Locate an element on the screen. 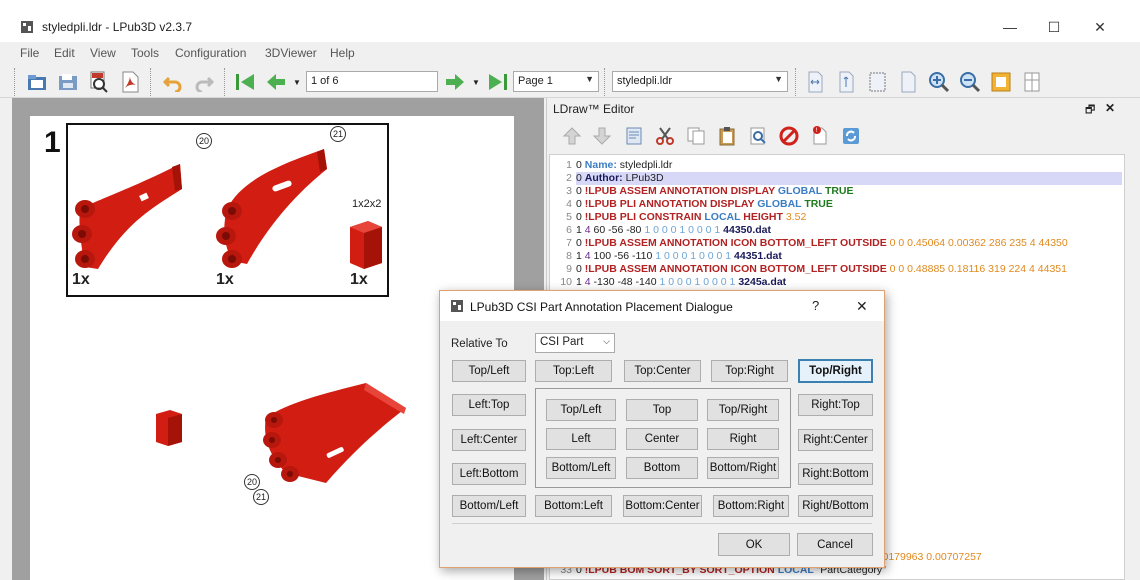 The image size is (1140, 580). previous-page-menu-button: ▼ is located at coordinates (297, 82).